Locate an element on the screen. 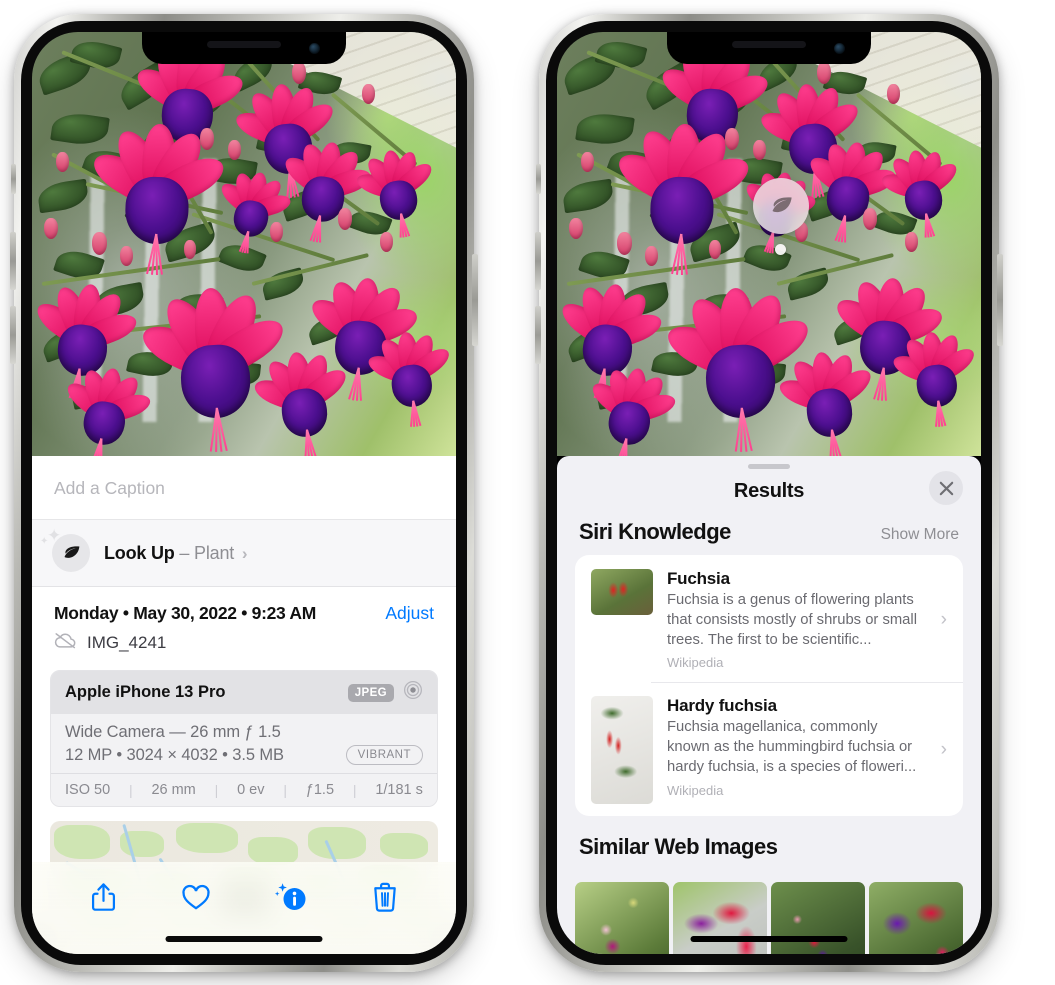 This screenshot has height=985, width=1055. exif-exposure: 0 ev is located at coordinates (251, 790).